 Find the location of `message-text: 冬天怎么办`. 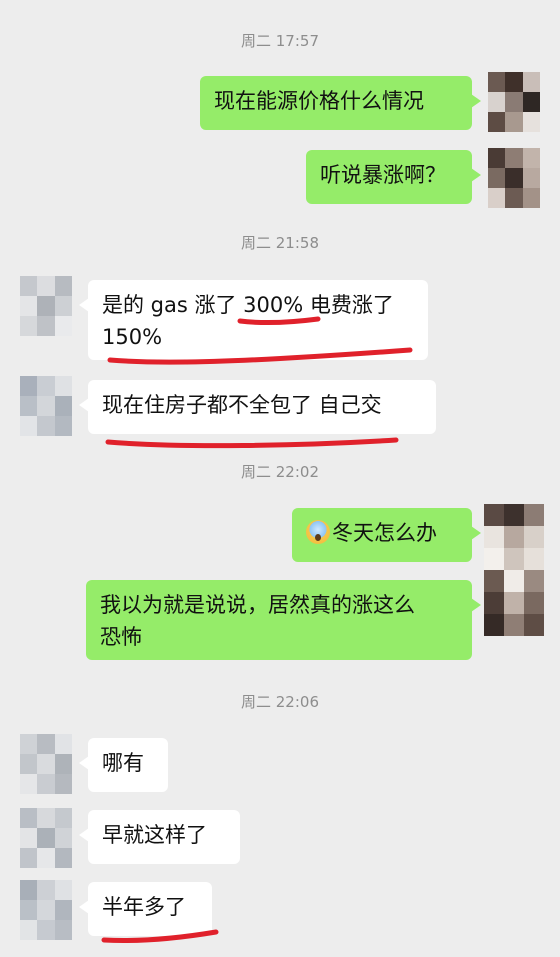

message-text: 冬天怎么办 is located at coordinates (384, 533).